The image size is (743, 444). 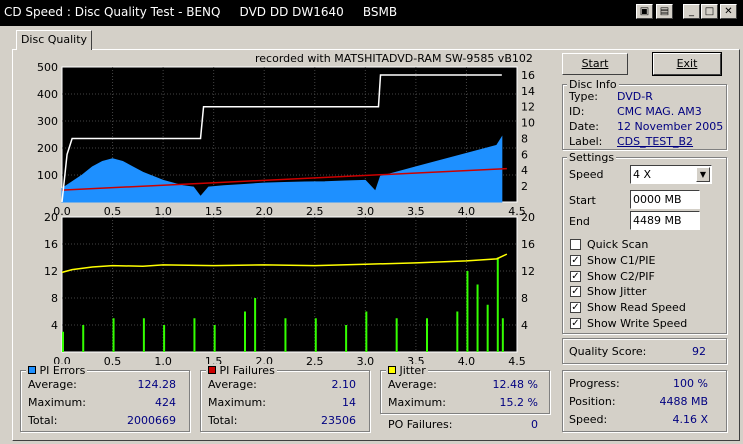 What do you see at coordinates (586, 141) in the screenshot?
I see `label-label: Label:` at bounding box center [586, 141].